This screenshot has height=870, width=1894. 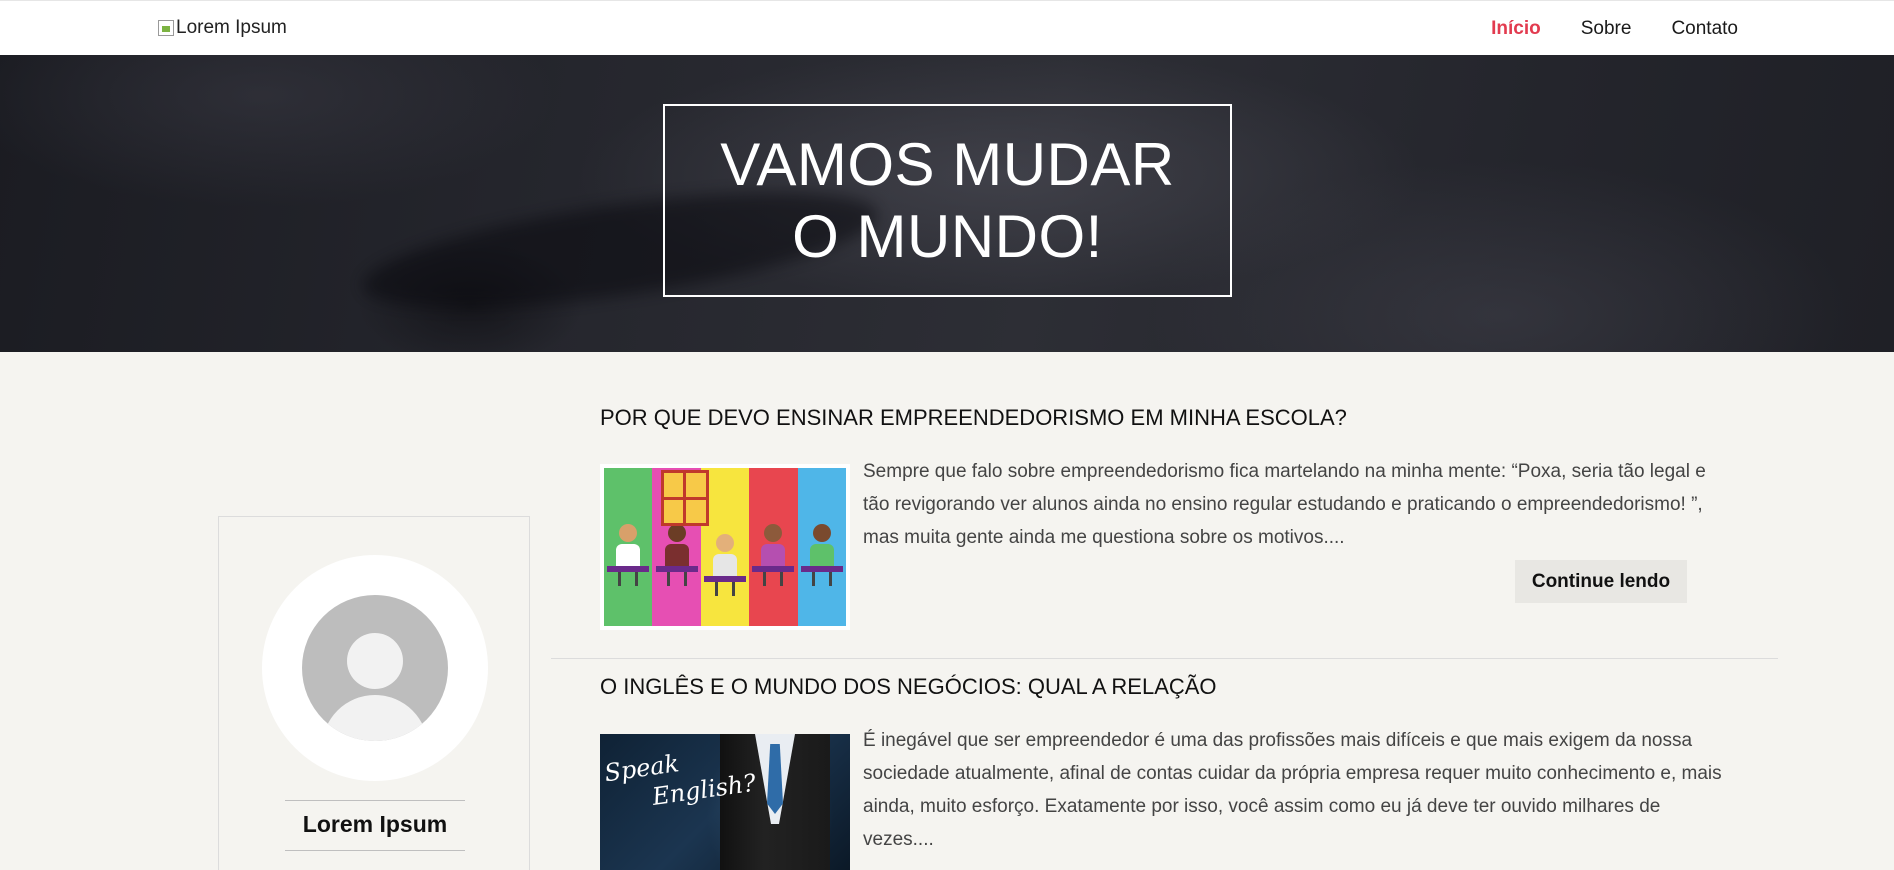 I want to click on window-shape, so click(x=684, y=498).